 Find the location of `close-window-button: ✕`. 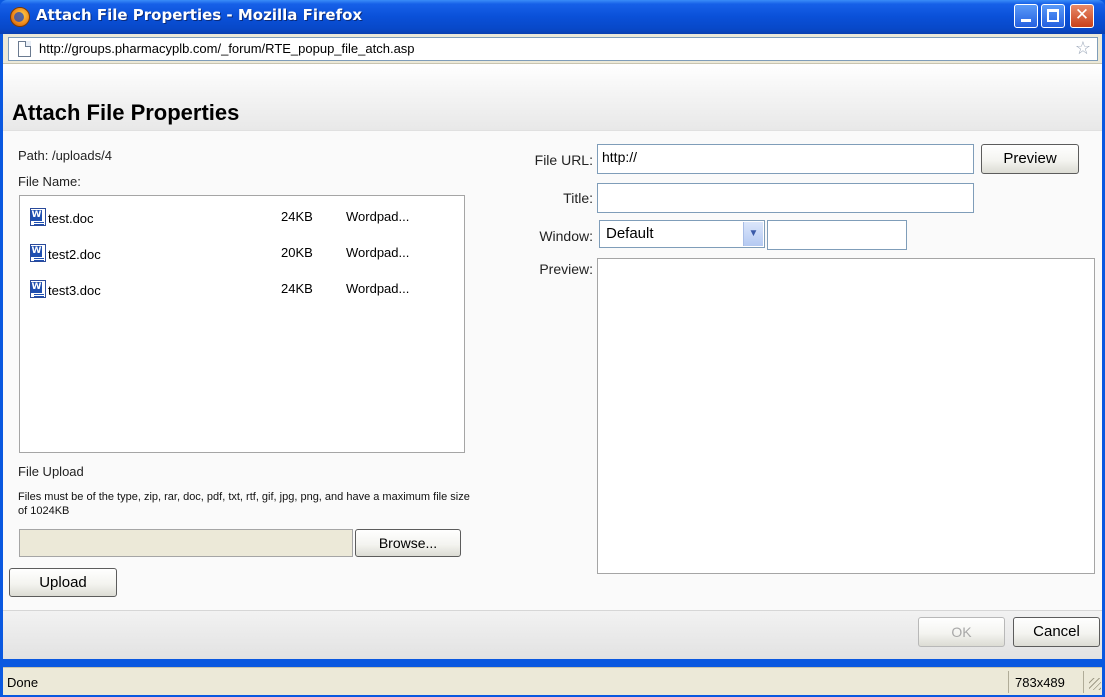

close-window-button: ✕ is located at coordinates (1082, 16).